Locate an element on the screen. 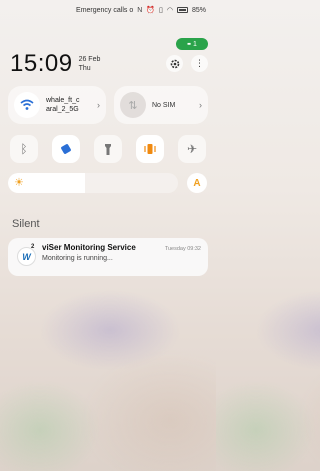 The height and width of the screenshot is (471, 320). brightness-slider: ☀ is located at coordinates (93, 183).